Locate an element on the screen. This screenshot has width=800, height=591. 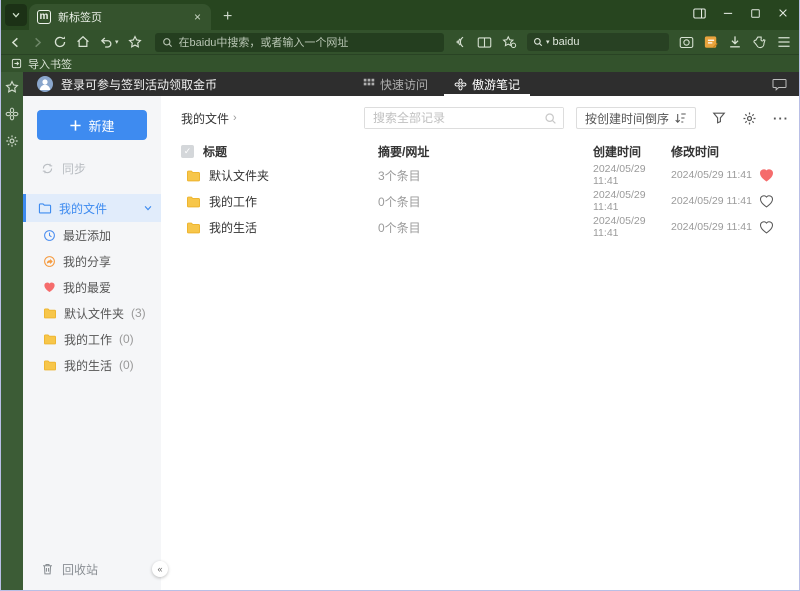
undo-icon is located at coordinates (106, 42).